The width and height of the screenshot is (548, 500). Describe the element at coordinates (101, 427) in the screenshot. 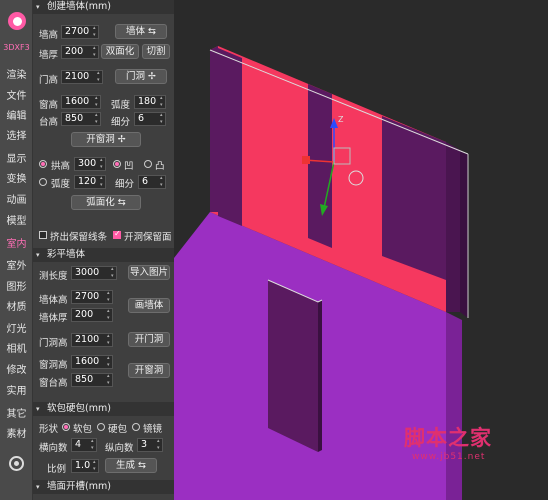

I see `hard-radio` at that location.